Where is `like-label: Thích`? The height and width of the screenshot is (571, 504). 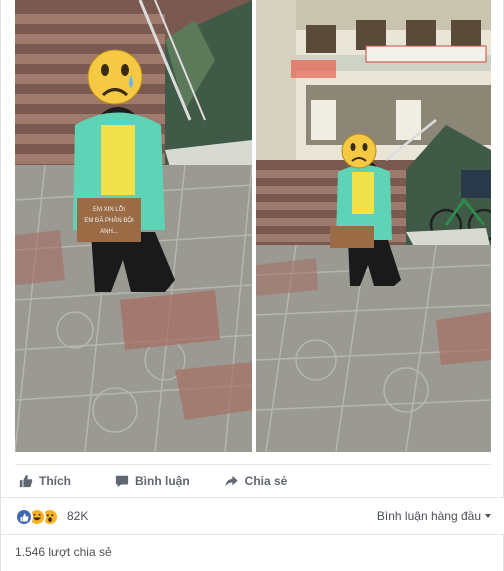
like-label: Thích is located at coordinates (55, 480).